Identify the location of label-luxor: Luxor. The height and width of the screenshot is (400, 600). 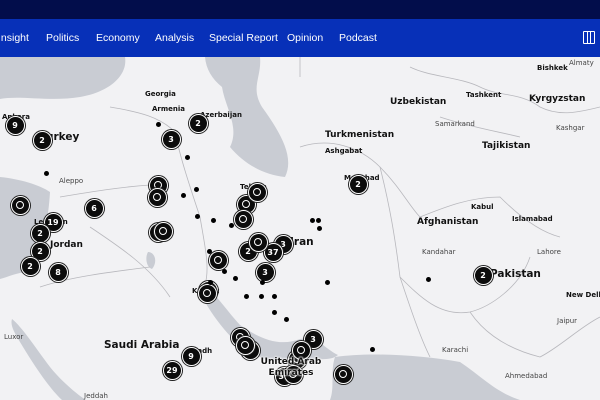
(14, 337).